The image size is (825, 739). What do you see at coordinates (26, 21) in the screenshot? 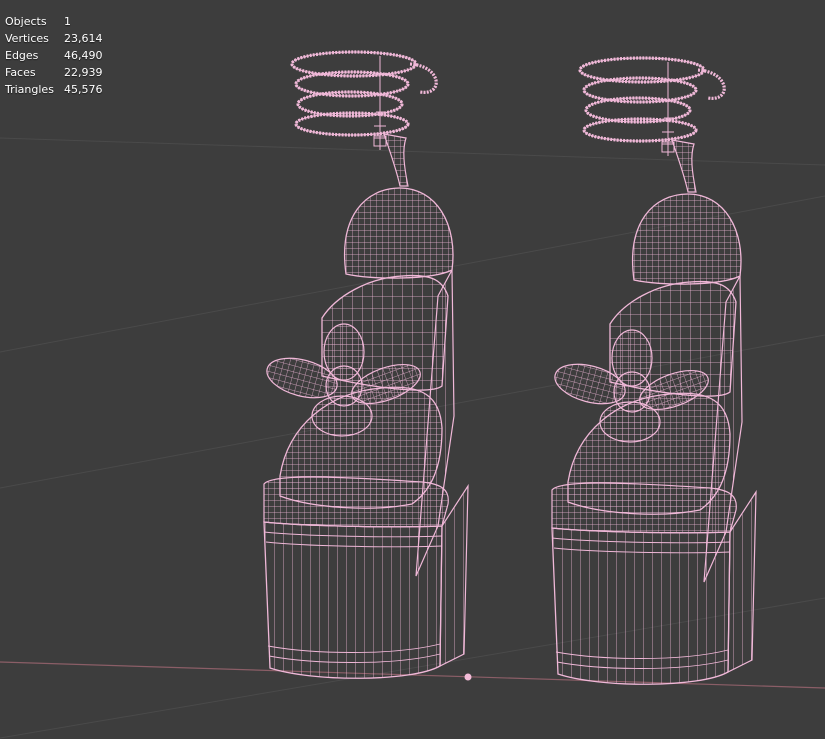
I see `stat-label: Objects` at bounding box center [26, 21].